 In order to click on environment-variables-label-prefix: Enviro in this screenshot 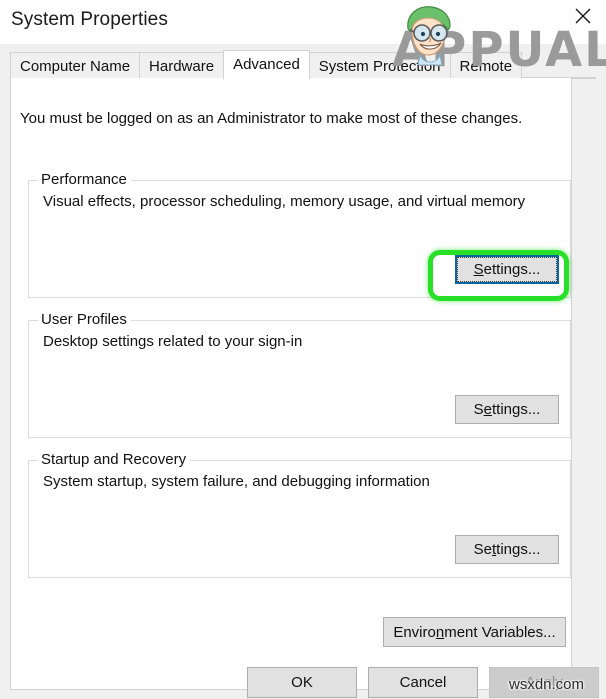, I will do `click(414, 632)`.